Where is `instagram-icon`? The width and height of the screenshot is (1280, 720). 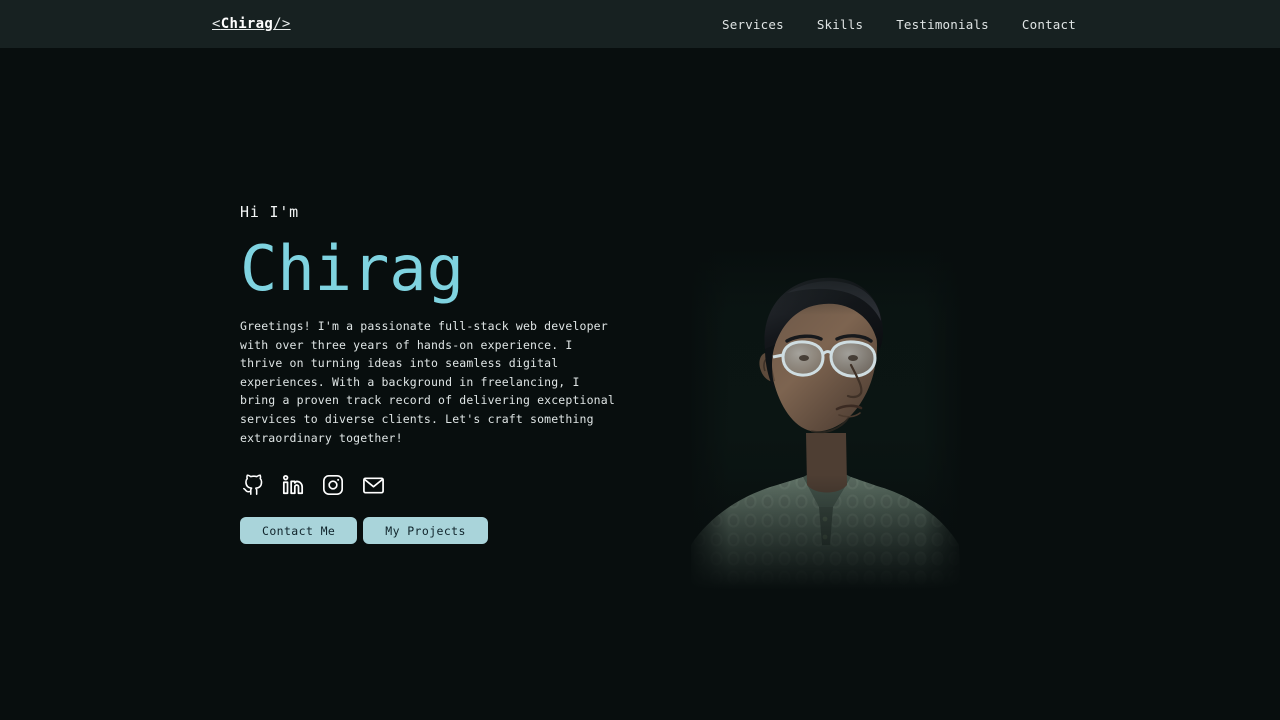
instagram-icon is located at coordinates (333, 485).